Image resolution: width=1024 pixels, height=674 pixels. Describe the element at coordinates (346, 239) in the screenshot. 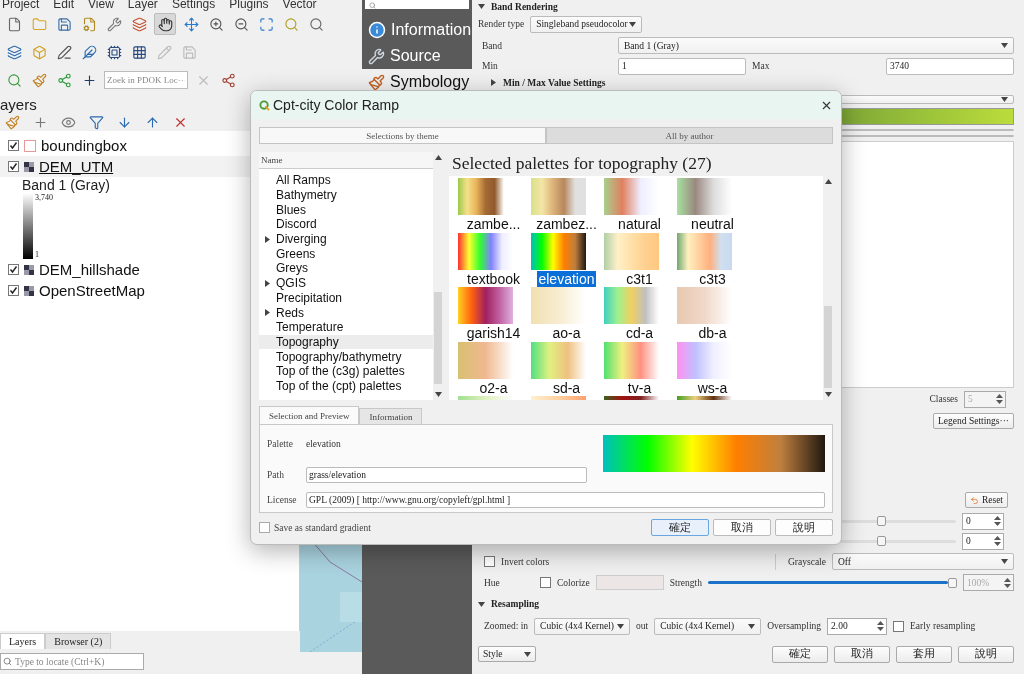

I see `tree-item: Diverging` at that location.